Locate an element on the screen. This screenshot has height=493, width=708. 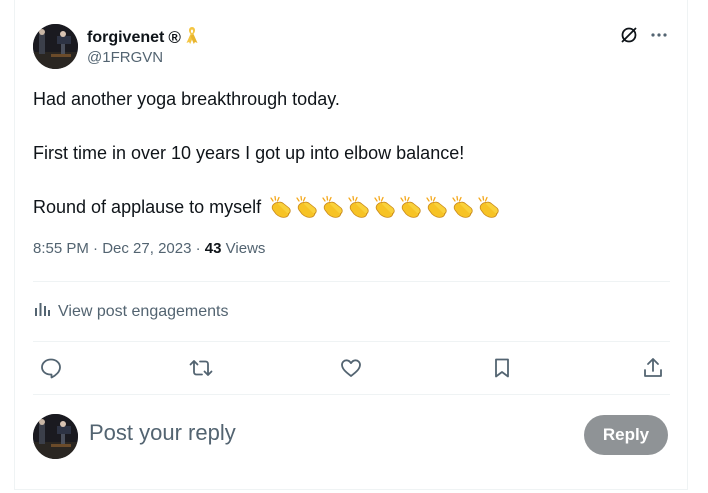
reply-icon is located at coordinates (51, 368).